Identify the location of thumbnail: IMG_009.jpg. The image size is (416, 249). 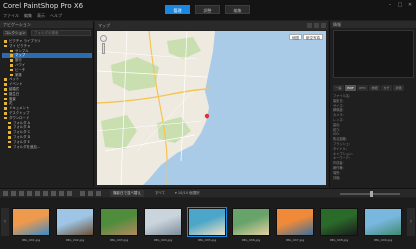
(383, 223).